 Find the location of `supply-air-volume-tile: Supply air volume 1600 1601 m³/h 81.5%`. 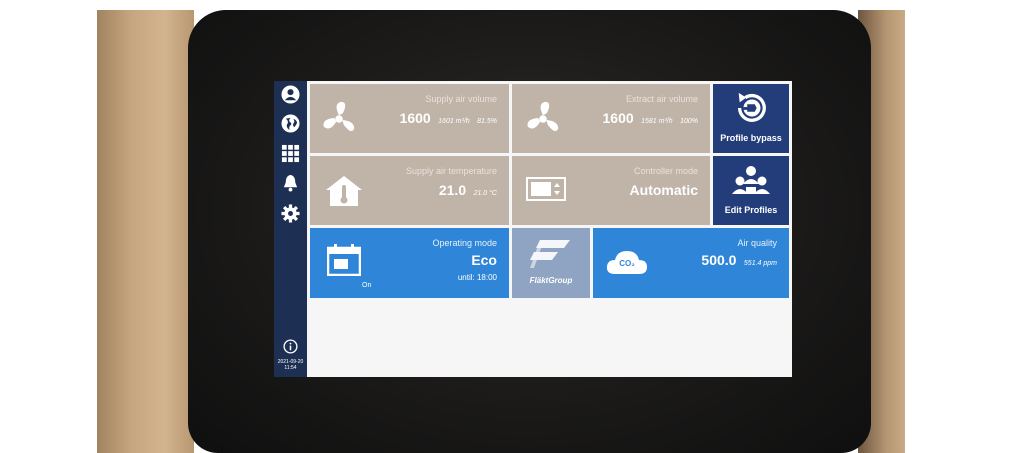

supply-air-volume-tile: Supply air volume 1600 1601 m³/h 81.5% is located at coordinates (409, 118).